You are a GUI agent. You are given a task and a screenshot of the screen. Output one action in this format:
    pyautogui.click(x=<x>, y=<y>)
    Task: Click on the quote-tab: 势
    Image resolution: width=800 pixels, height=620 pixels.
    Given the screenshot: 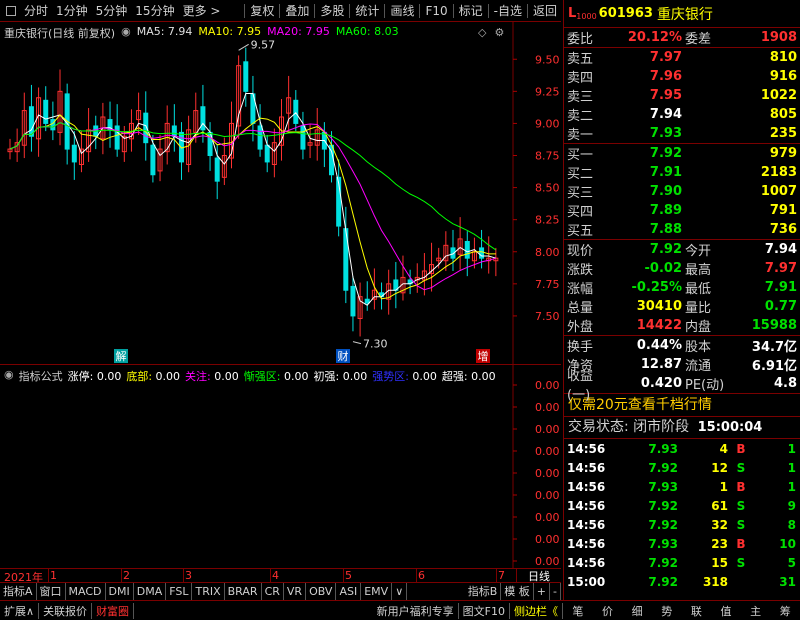 What is the action you would take?
    pyautogui.click(x=666, y=611)
    